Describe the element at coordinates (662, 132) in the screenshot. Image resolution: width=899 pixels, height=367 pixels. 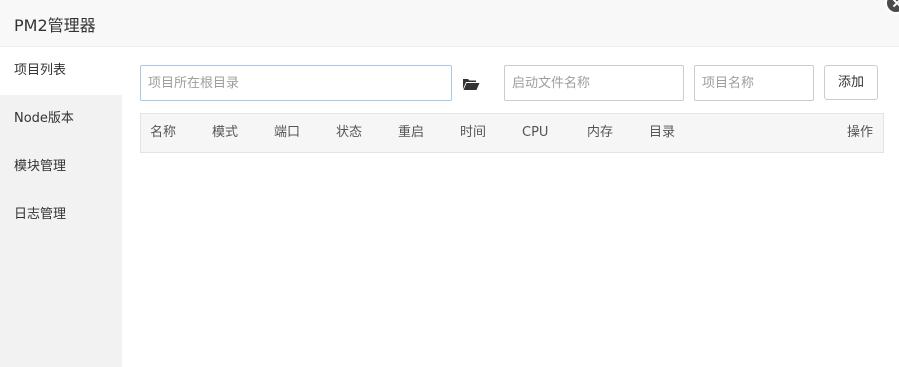
I see `column-header-directory: 目录` at that location.